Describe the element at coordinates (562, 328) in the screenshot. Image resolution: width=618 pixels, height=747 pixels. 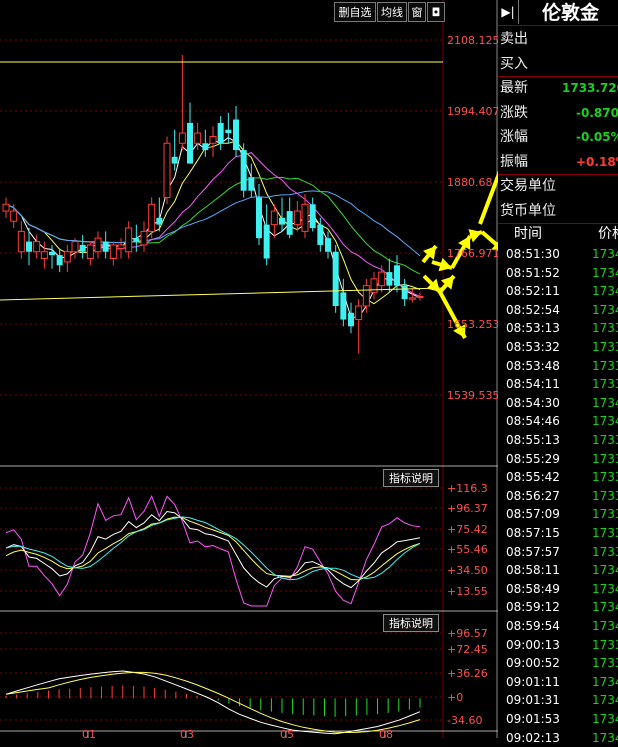
I see `tick-row: 08:53:13 1733.9` at that location.